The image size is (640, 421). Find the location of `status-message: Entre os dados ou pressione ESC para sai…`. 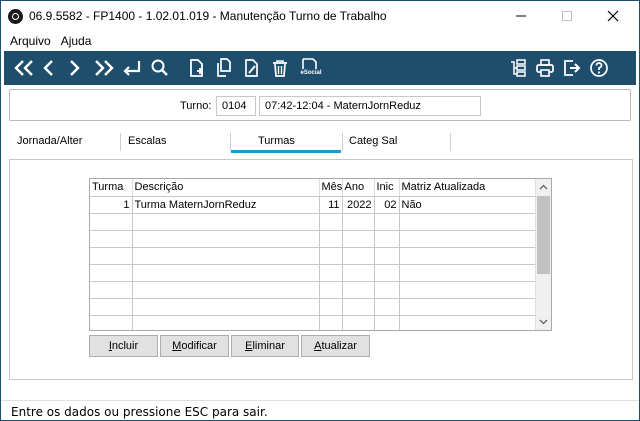

status-message: Entre os dados ou pressione ESC para sai… is located at coordinates (139, 412).